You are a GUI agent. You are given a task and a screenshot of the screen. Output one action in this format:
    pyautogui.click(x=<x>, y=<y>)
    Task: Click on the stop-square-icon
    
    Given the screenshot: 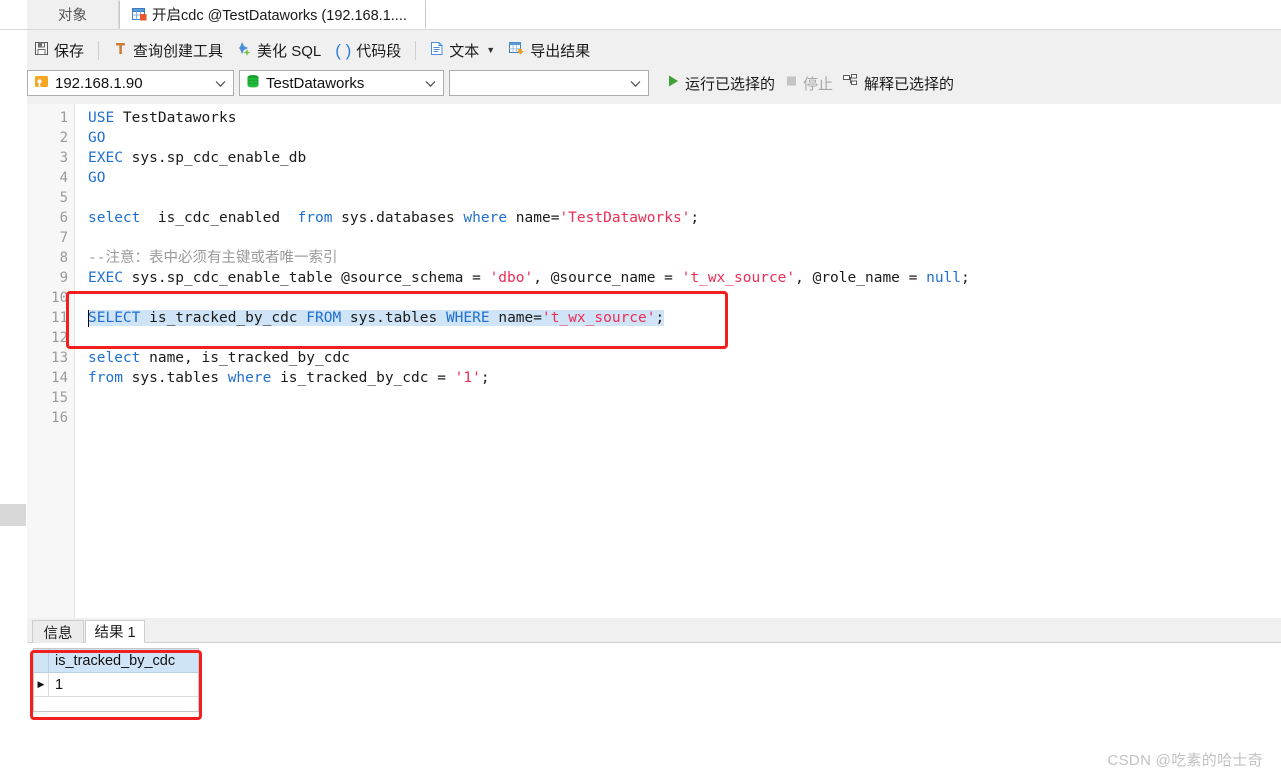 What is the action you would take?
    pyautogui.click(x=791, y=83)
    